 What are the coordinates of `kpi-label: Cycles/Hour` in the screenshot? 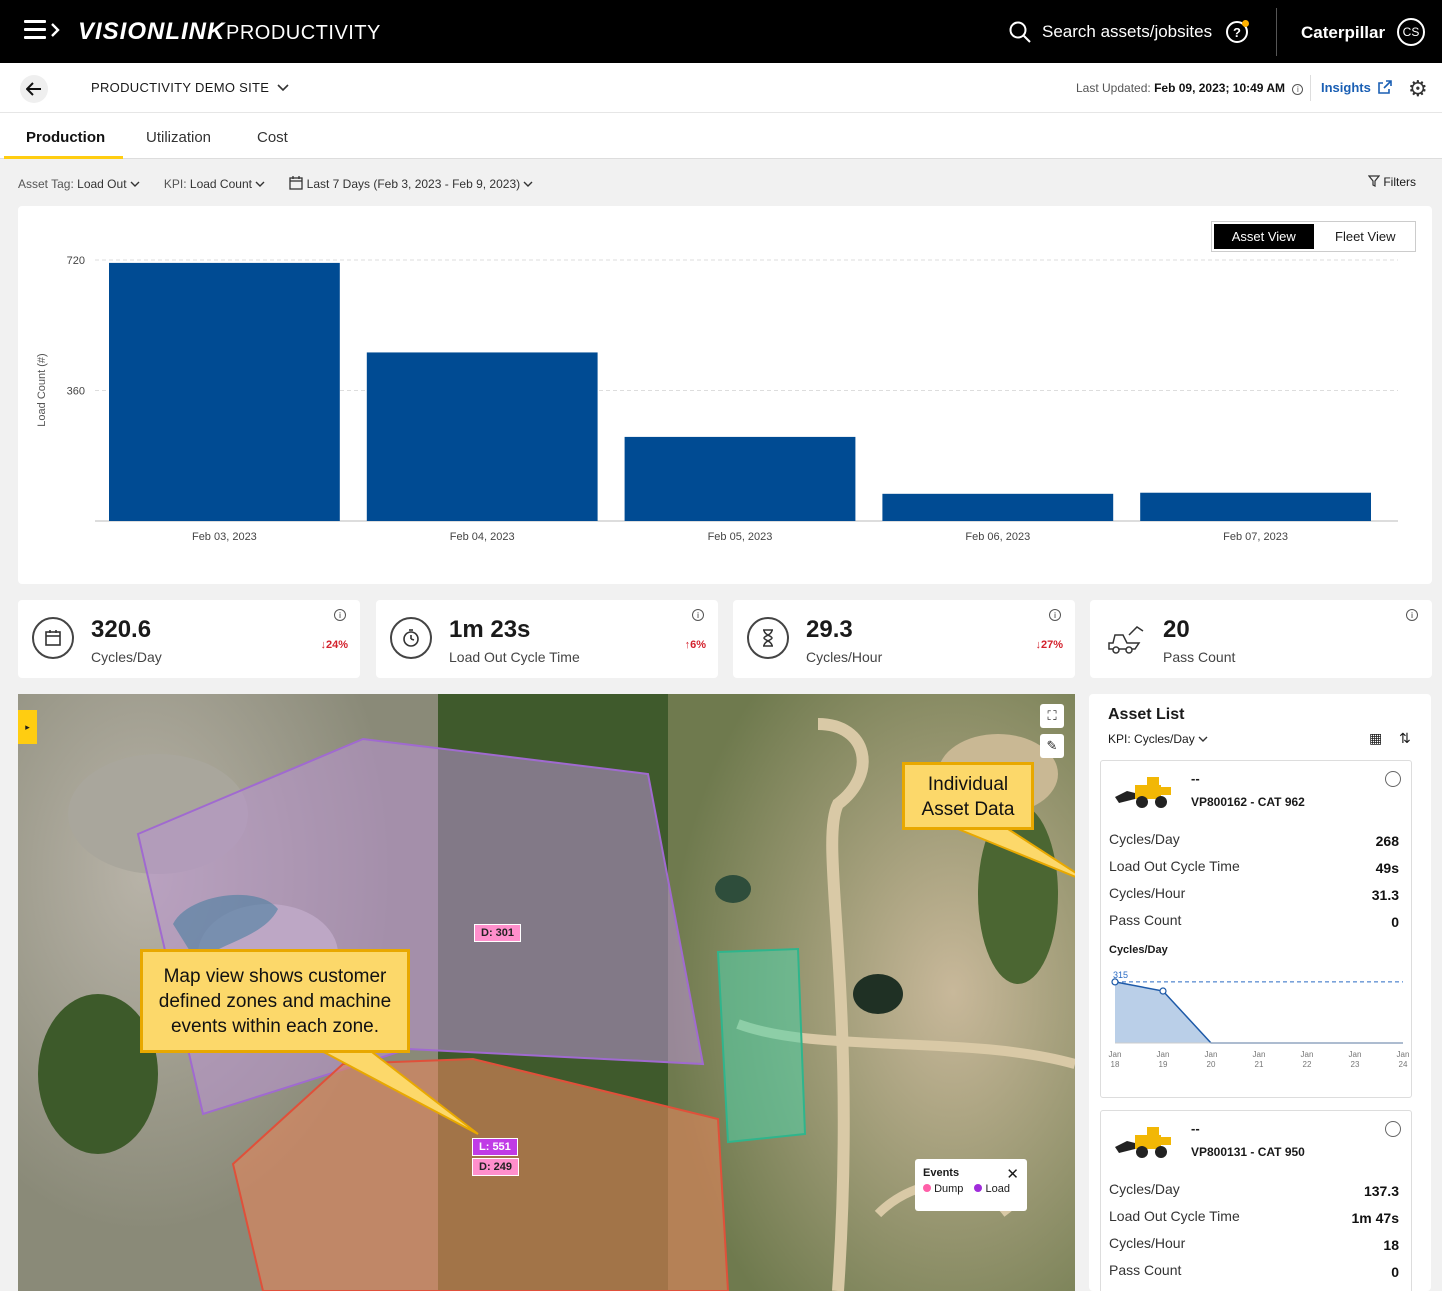 It's located at (844, 657).